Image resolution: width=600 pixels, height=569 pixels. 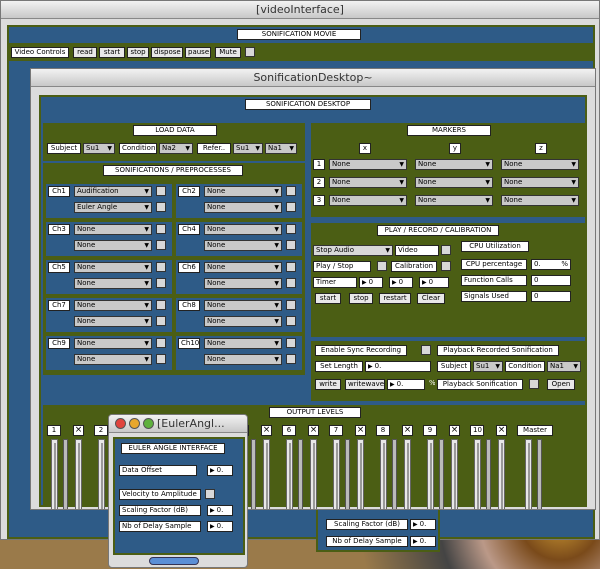 What do you see at coordinates (328, 384) in the screenshot?
I see `write-button: write` at bounding box center [328, 384].